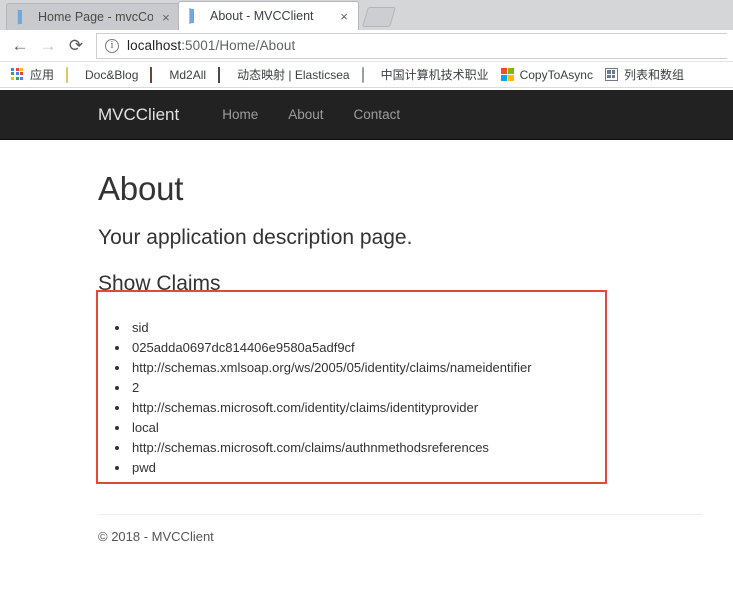  Describe the element at coordinates (416, 468) in the screenshot. I see `list-item: pwd` at that location.